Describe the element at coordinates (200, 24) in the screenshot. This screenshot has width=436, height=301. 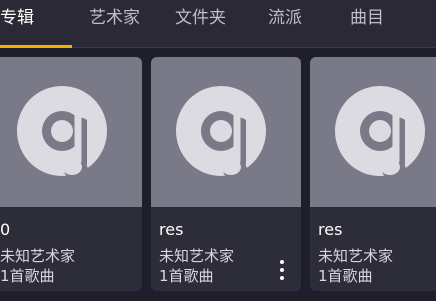
I see `tab-folders: 文件夹` at that location.